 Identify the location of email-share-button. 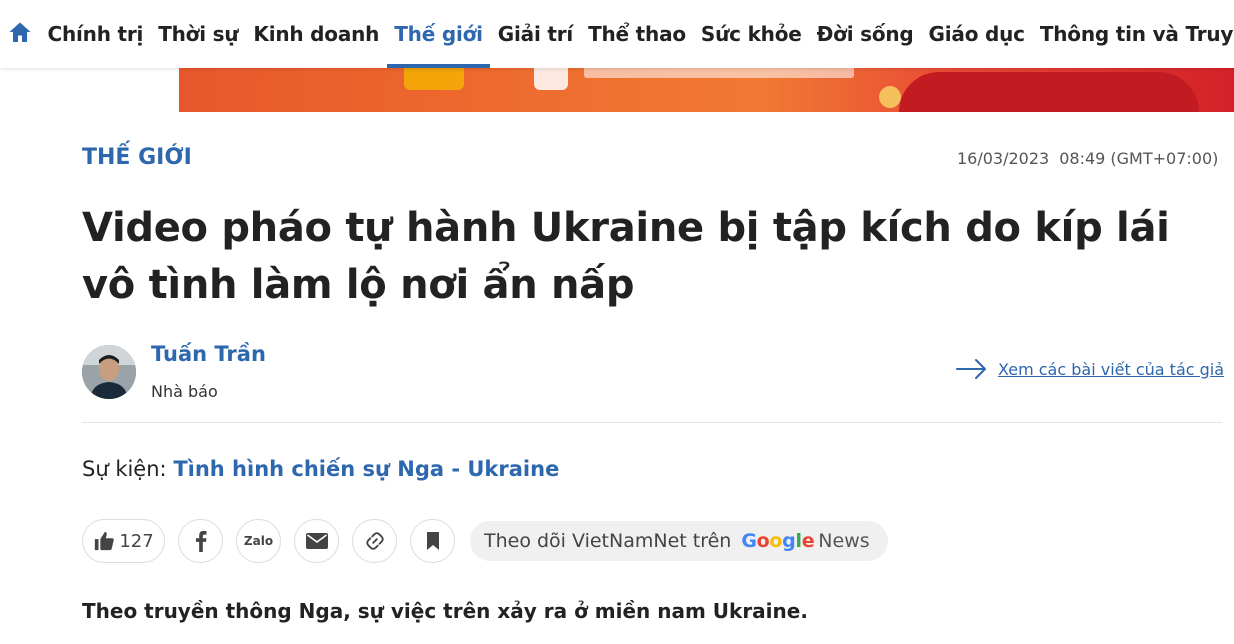
(316, 541).